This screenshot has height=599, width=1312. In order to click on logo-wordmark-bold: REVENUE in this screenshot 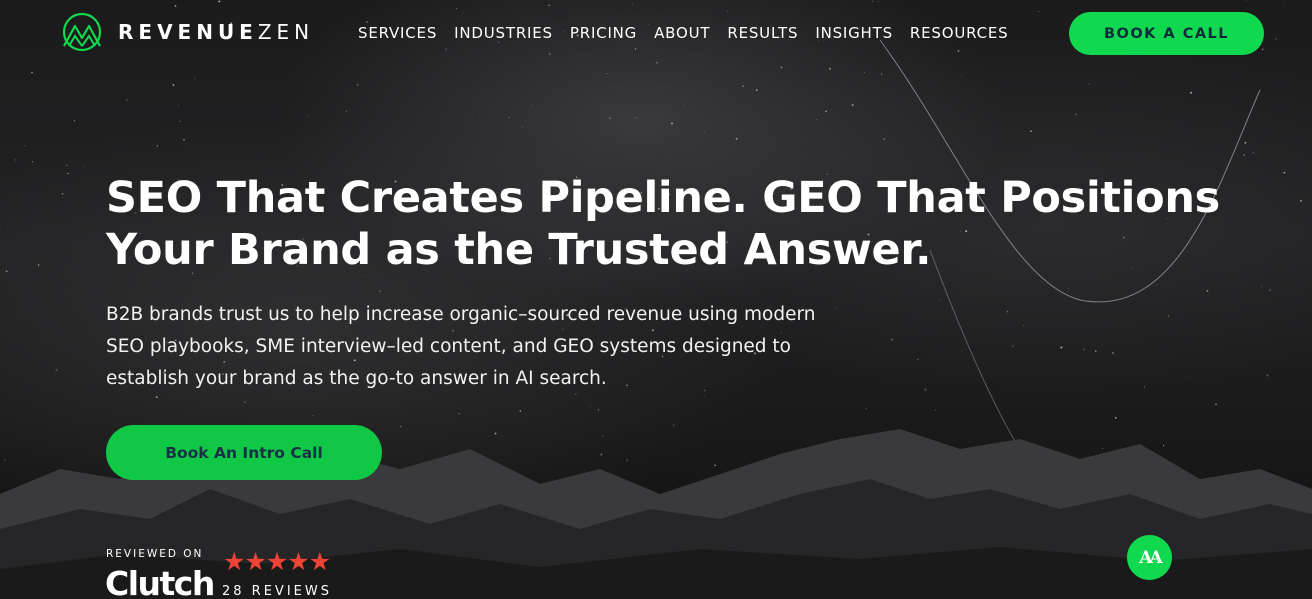, I will do `click(188, 32)`.